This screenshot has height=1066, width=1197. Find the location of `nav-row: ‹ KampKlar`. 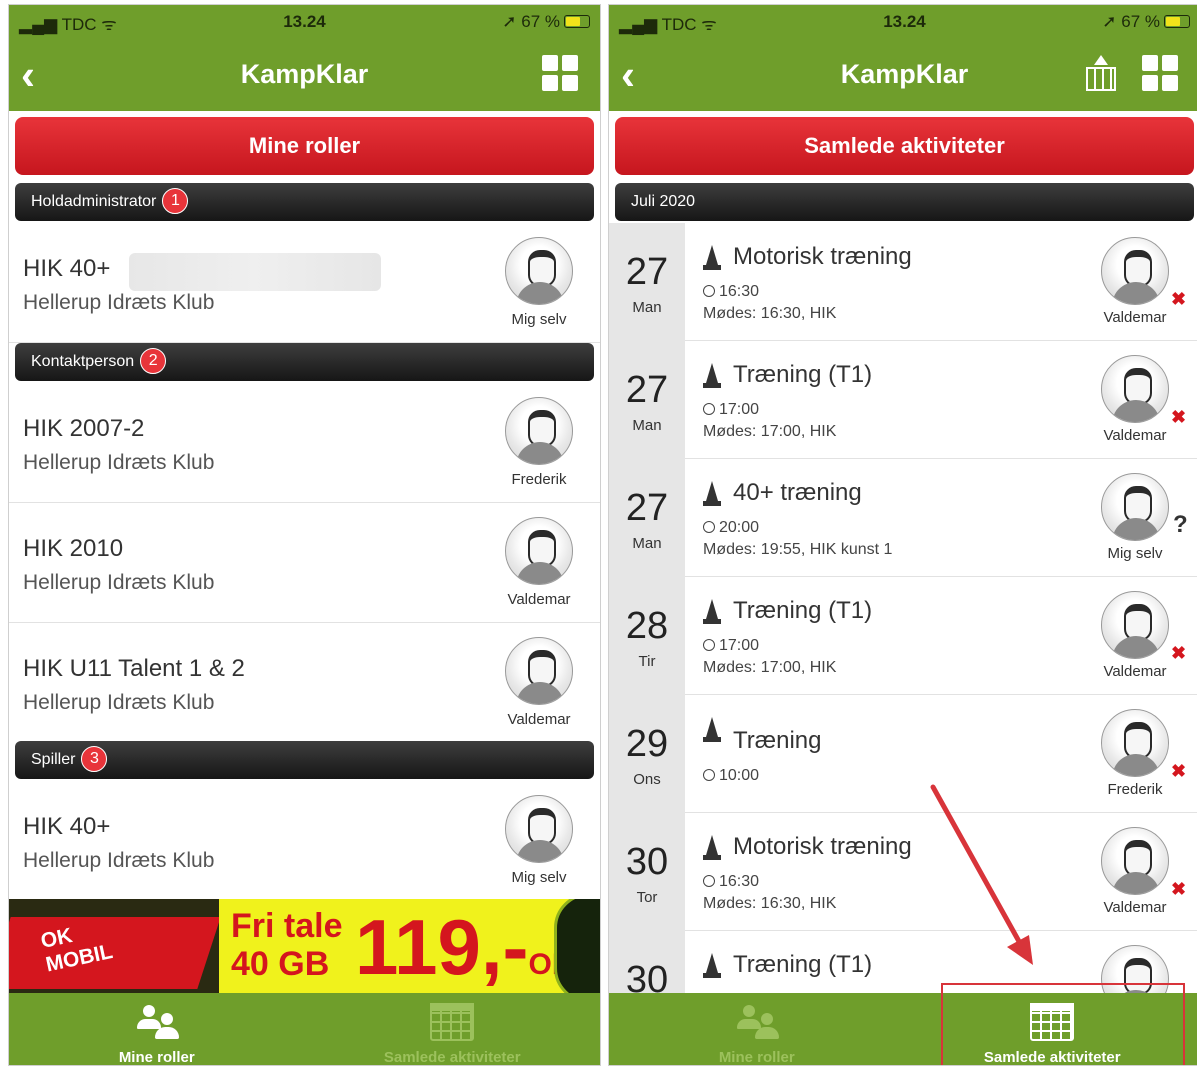

nav-row: ‹ KampKlar is located at coordinates (903, 77).